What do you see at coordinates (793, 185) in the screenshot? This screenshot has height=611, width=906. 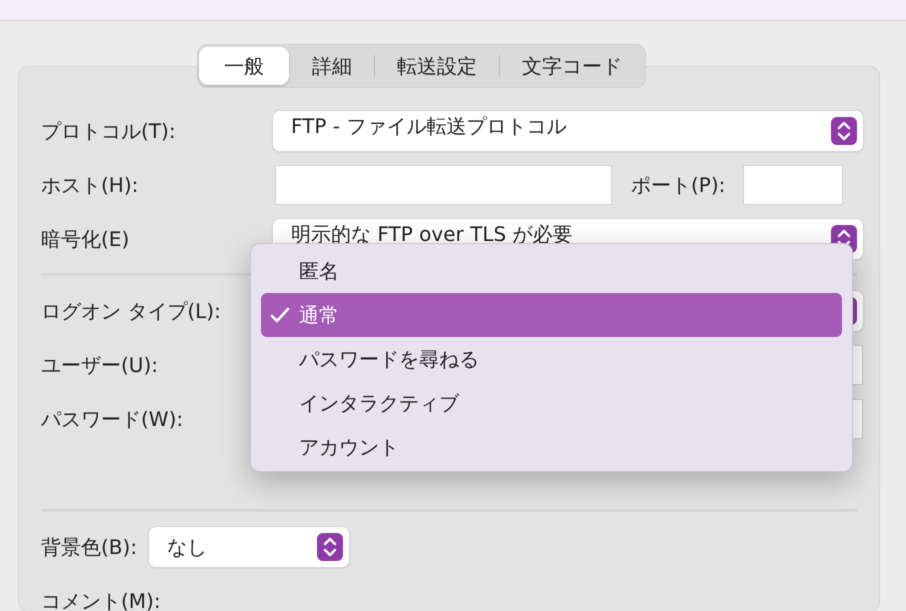 I see `port-field` at bounding box center [793, 185].